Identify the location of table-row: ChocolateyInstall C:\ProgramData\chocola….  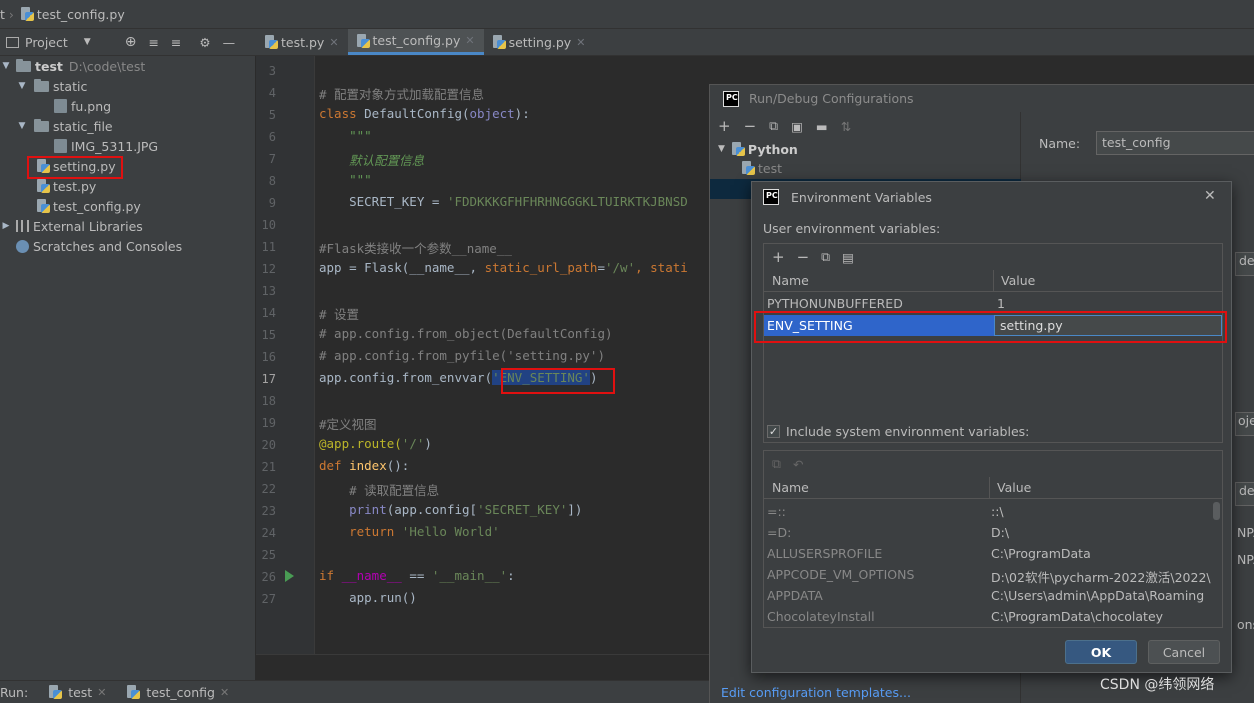
(965, 616).